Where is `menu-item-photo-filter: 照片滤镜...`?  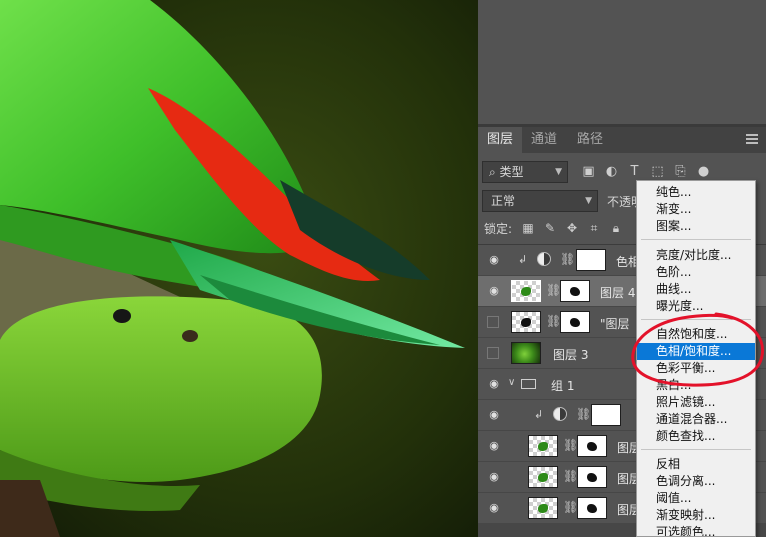 menu-item-photo-filter: 照片滤镜... is located at coordinates (696, 402).